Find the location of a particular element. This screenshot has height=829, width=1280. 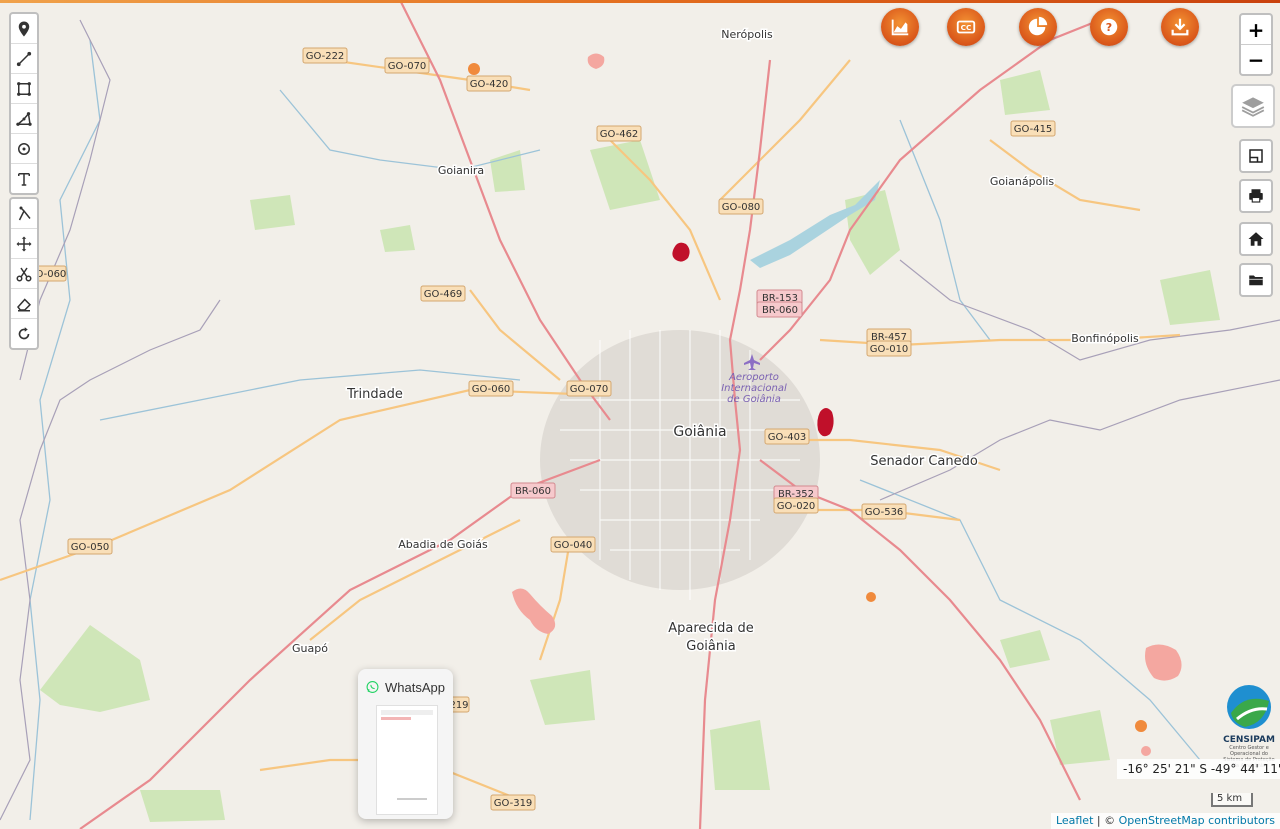

polygon-tool-button is located at coordinates (24, 119).